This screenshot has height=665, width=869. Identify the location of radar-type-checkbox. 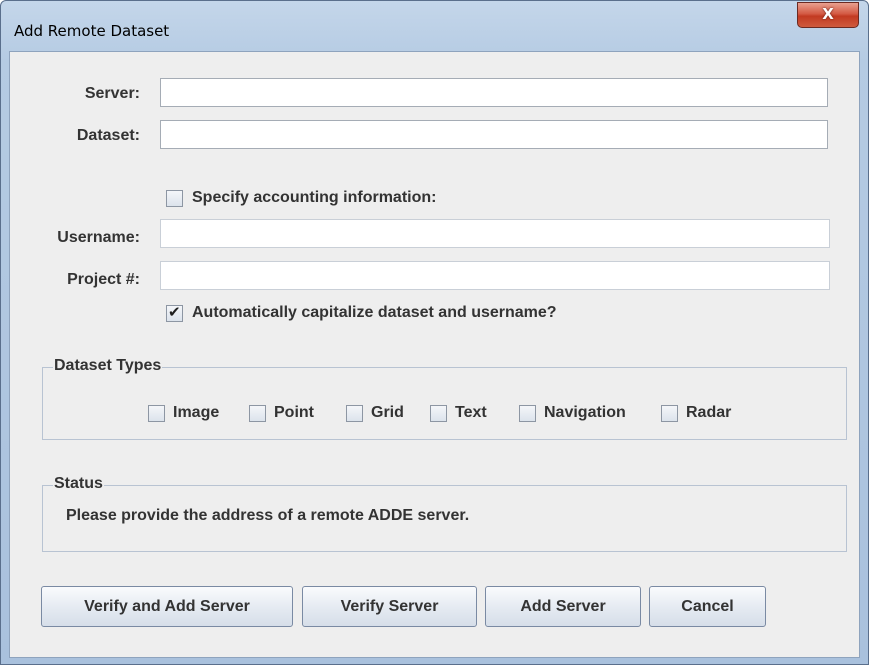
(669, 413).